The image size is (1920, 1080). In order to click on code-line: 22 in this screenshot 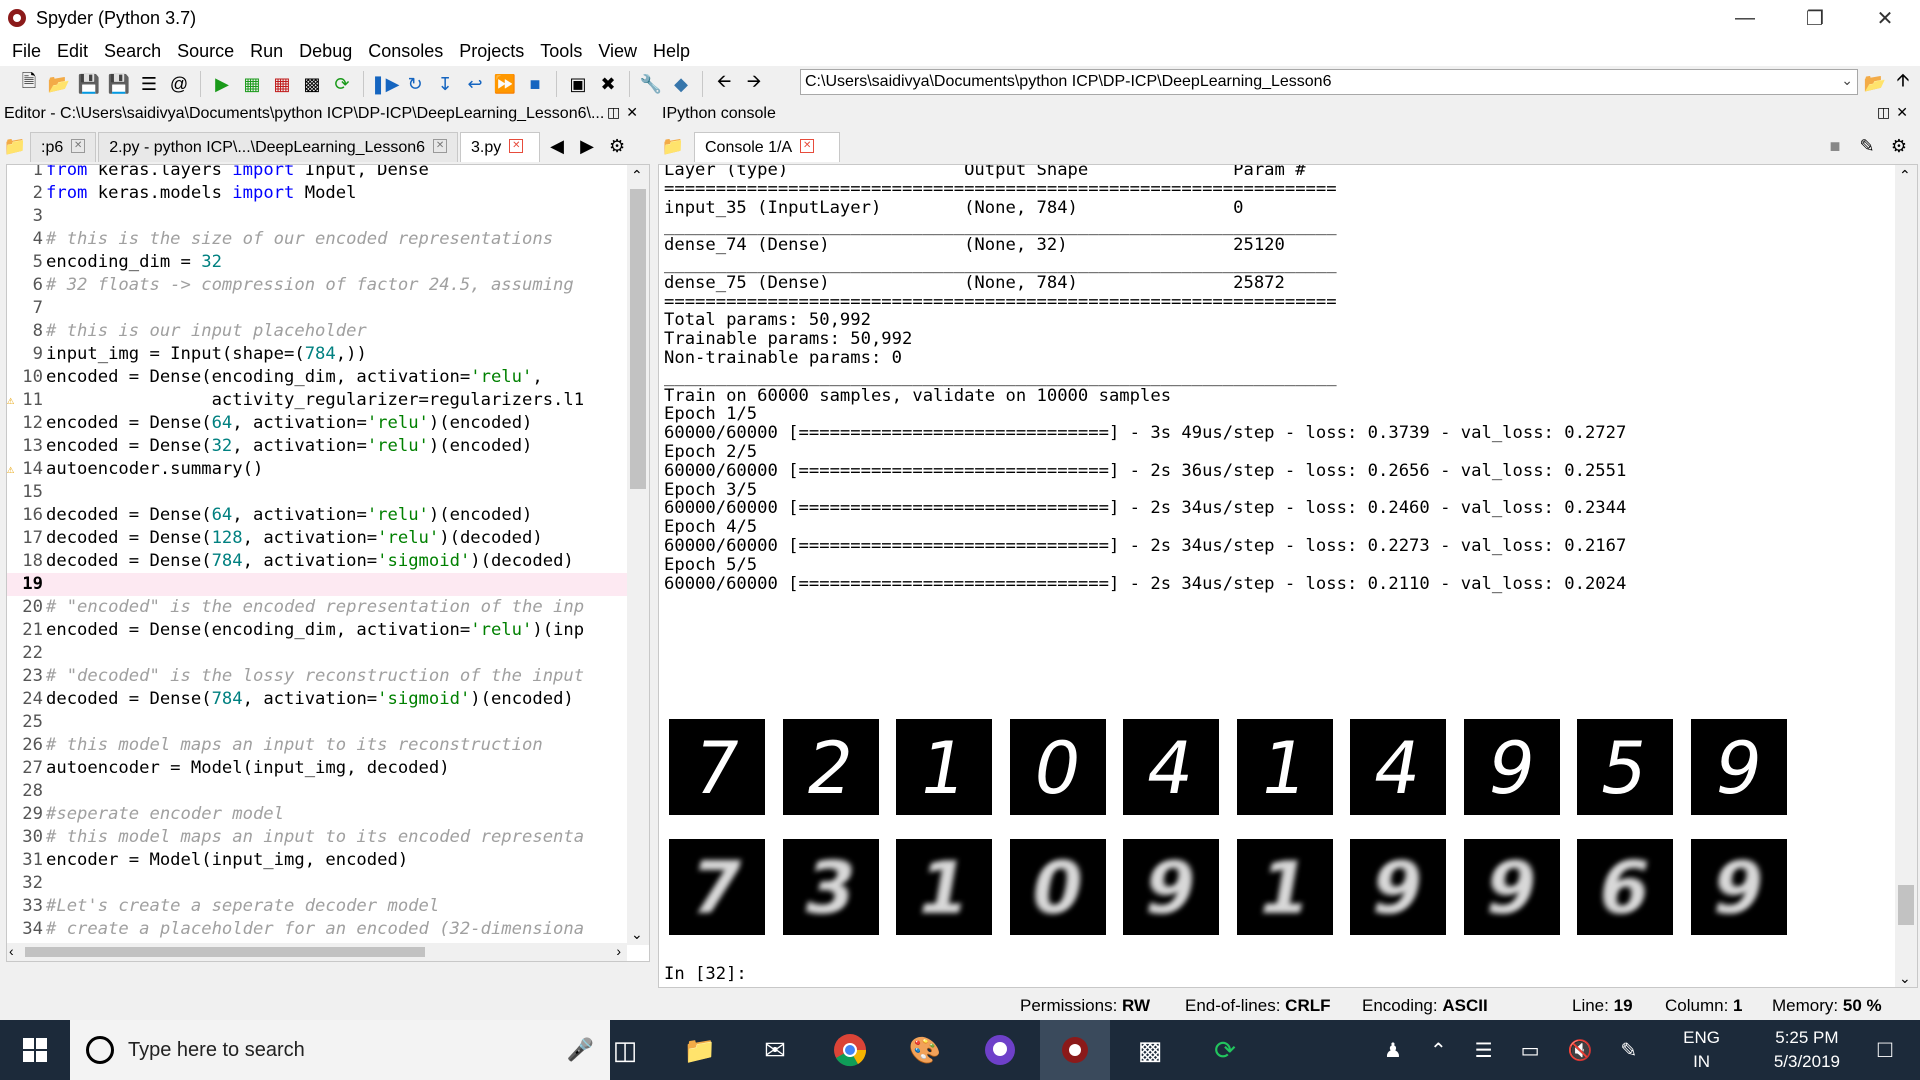, I will do `click(317, 653)`.